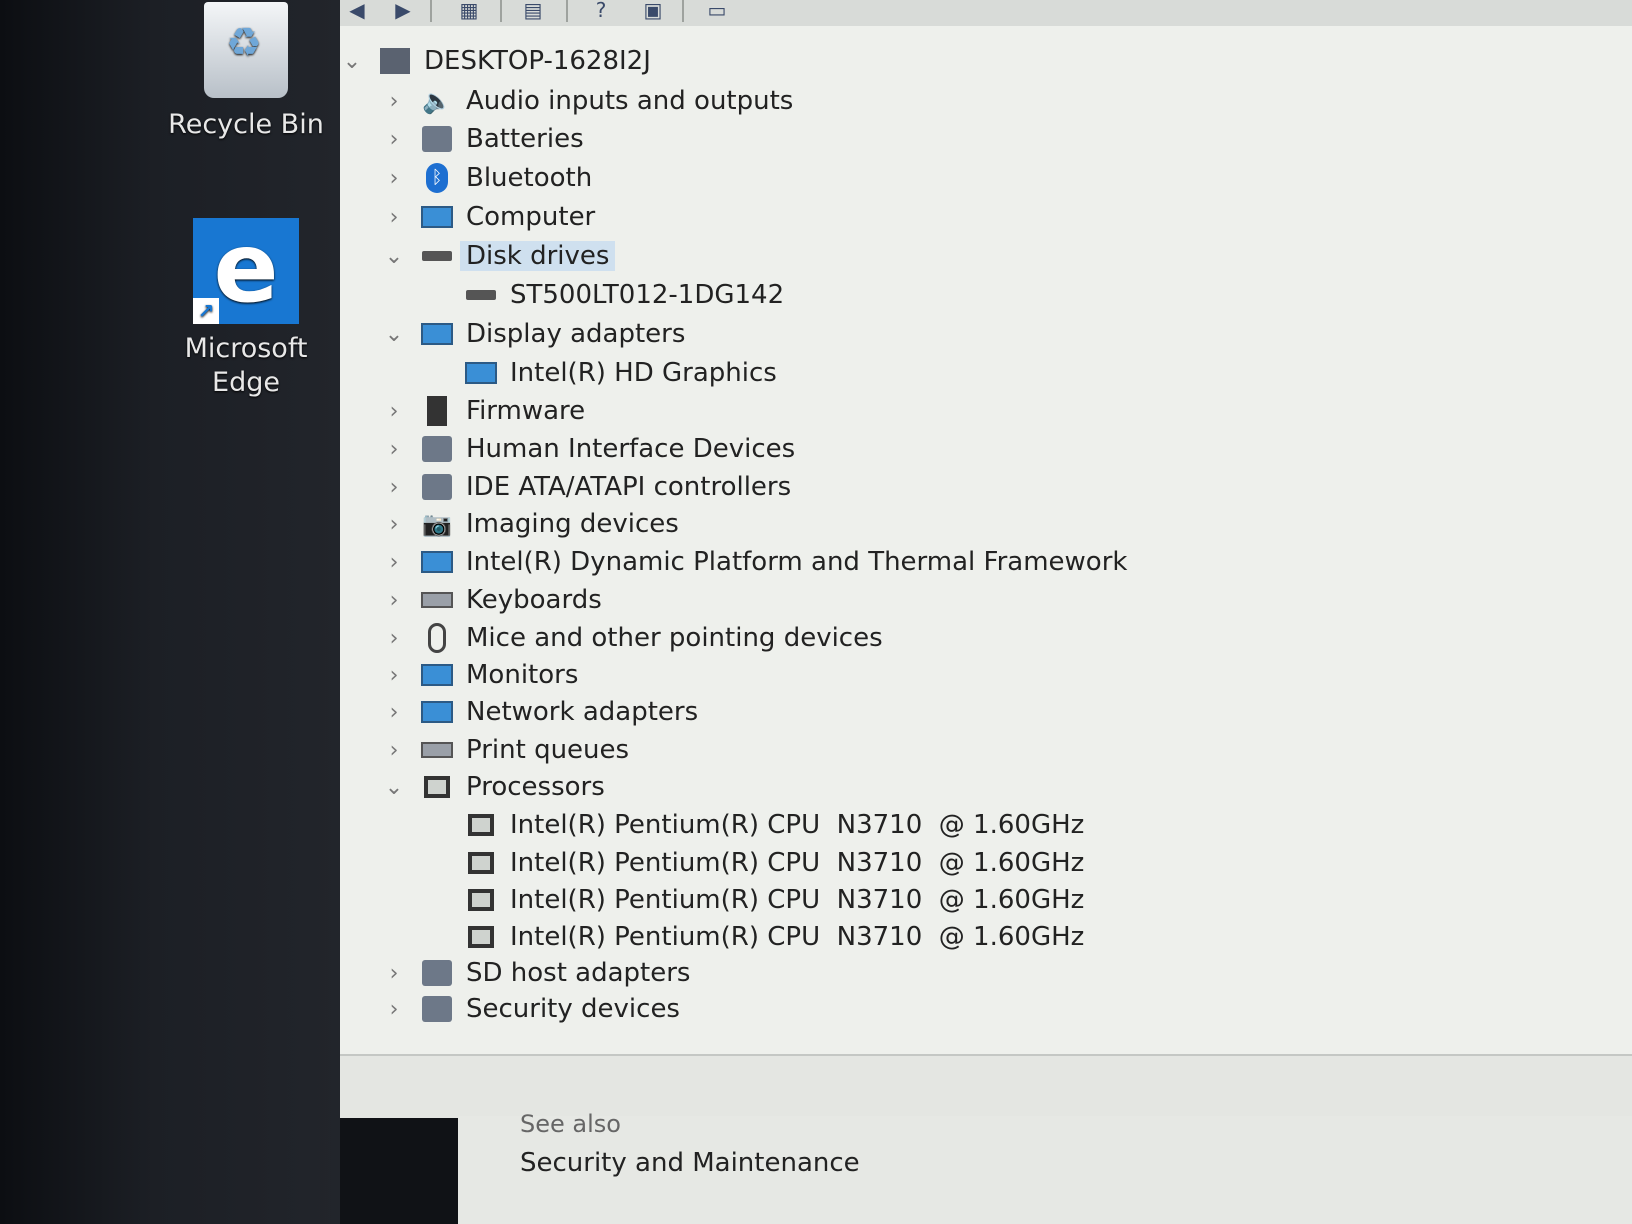 This screenshot has height=1224, width=1632. What do you see at coordinates (403, 11) in the screenshot?
I see `forward-icon: ▶` at bounding box center [403, 11].